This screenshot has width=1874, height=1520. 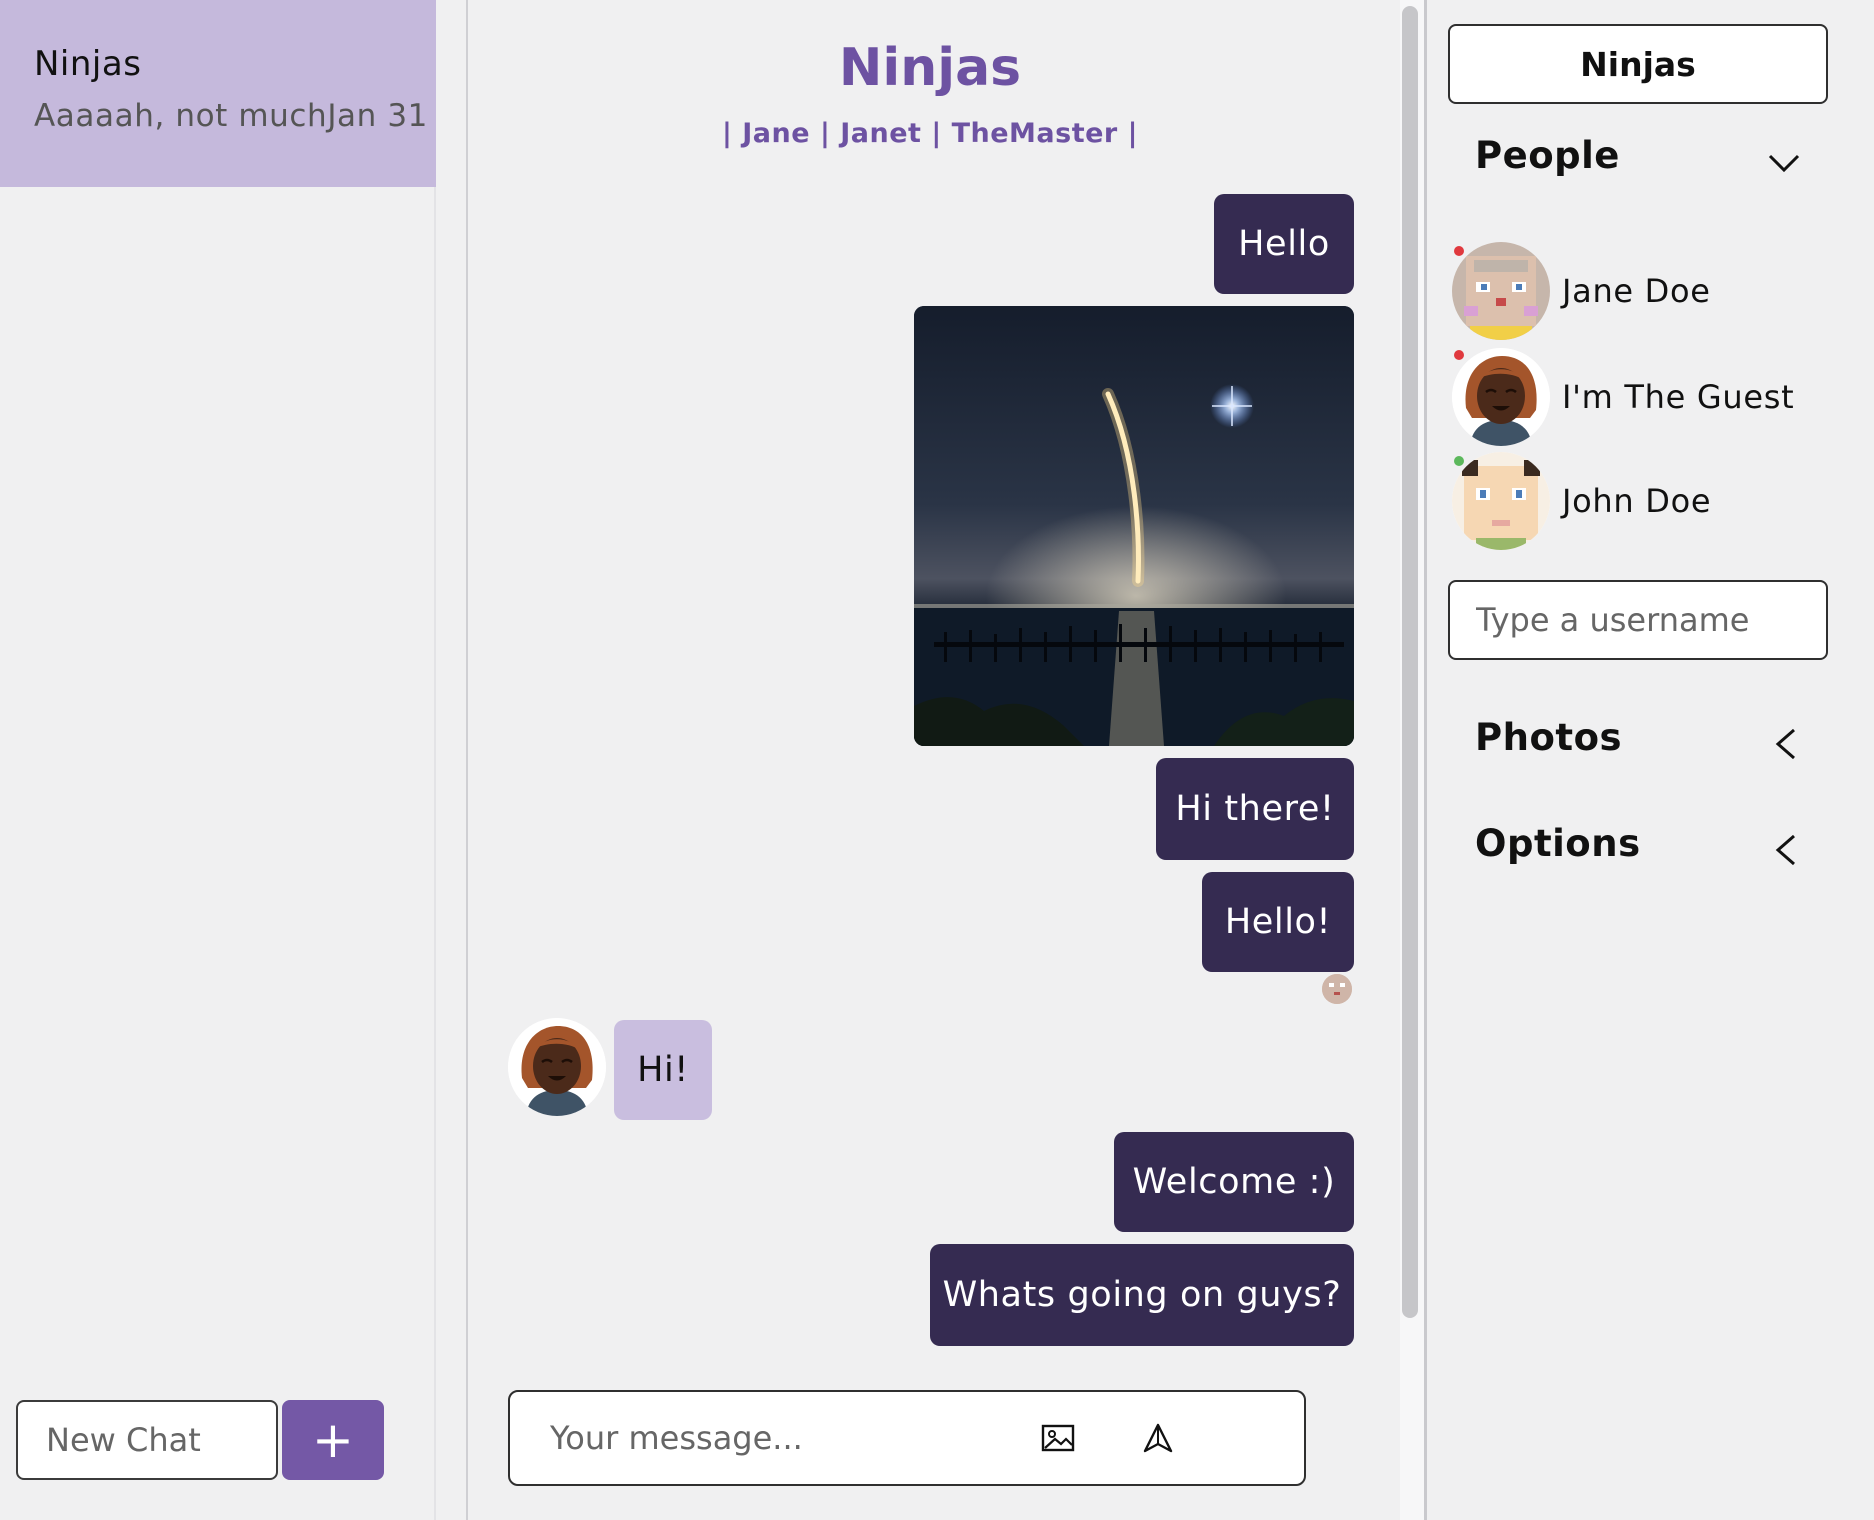 I want to click on message-bubble-outgoing: Whats going on guys?, so click(x=1142, y=1295).